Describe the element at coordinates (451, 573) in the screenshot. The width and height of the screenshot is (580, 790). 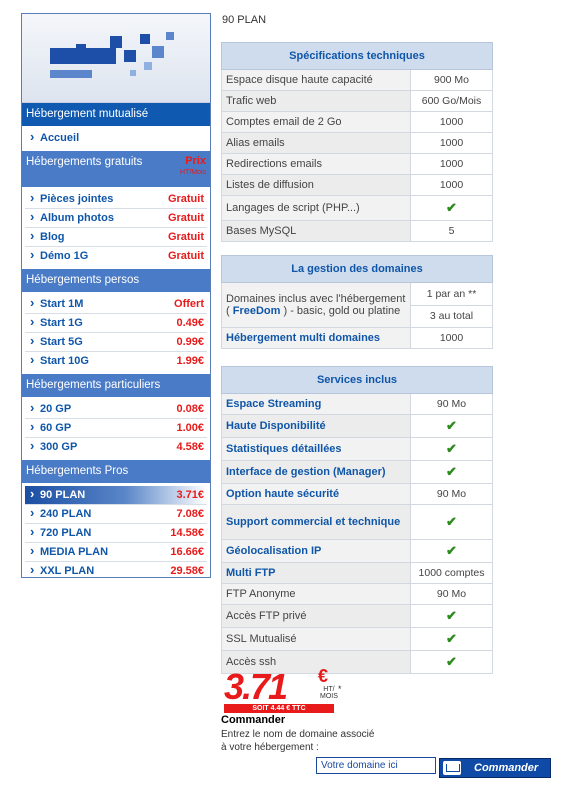
I see `row-value: 1000 comptes` at that location.